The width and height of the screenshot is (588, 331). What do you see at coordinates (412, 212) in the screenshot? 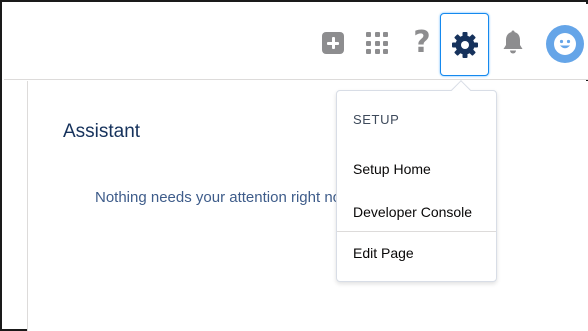
I see `menu-item-developer-console: Developer Console` at bounding box center [412, 212].